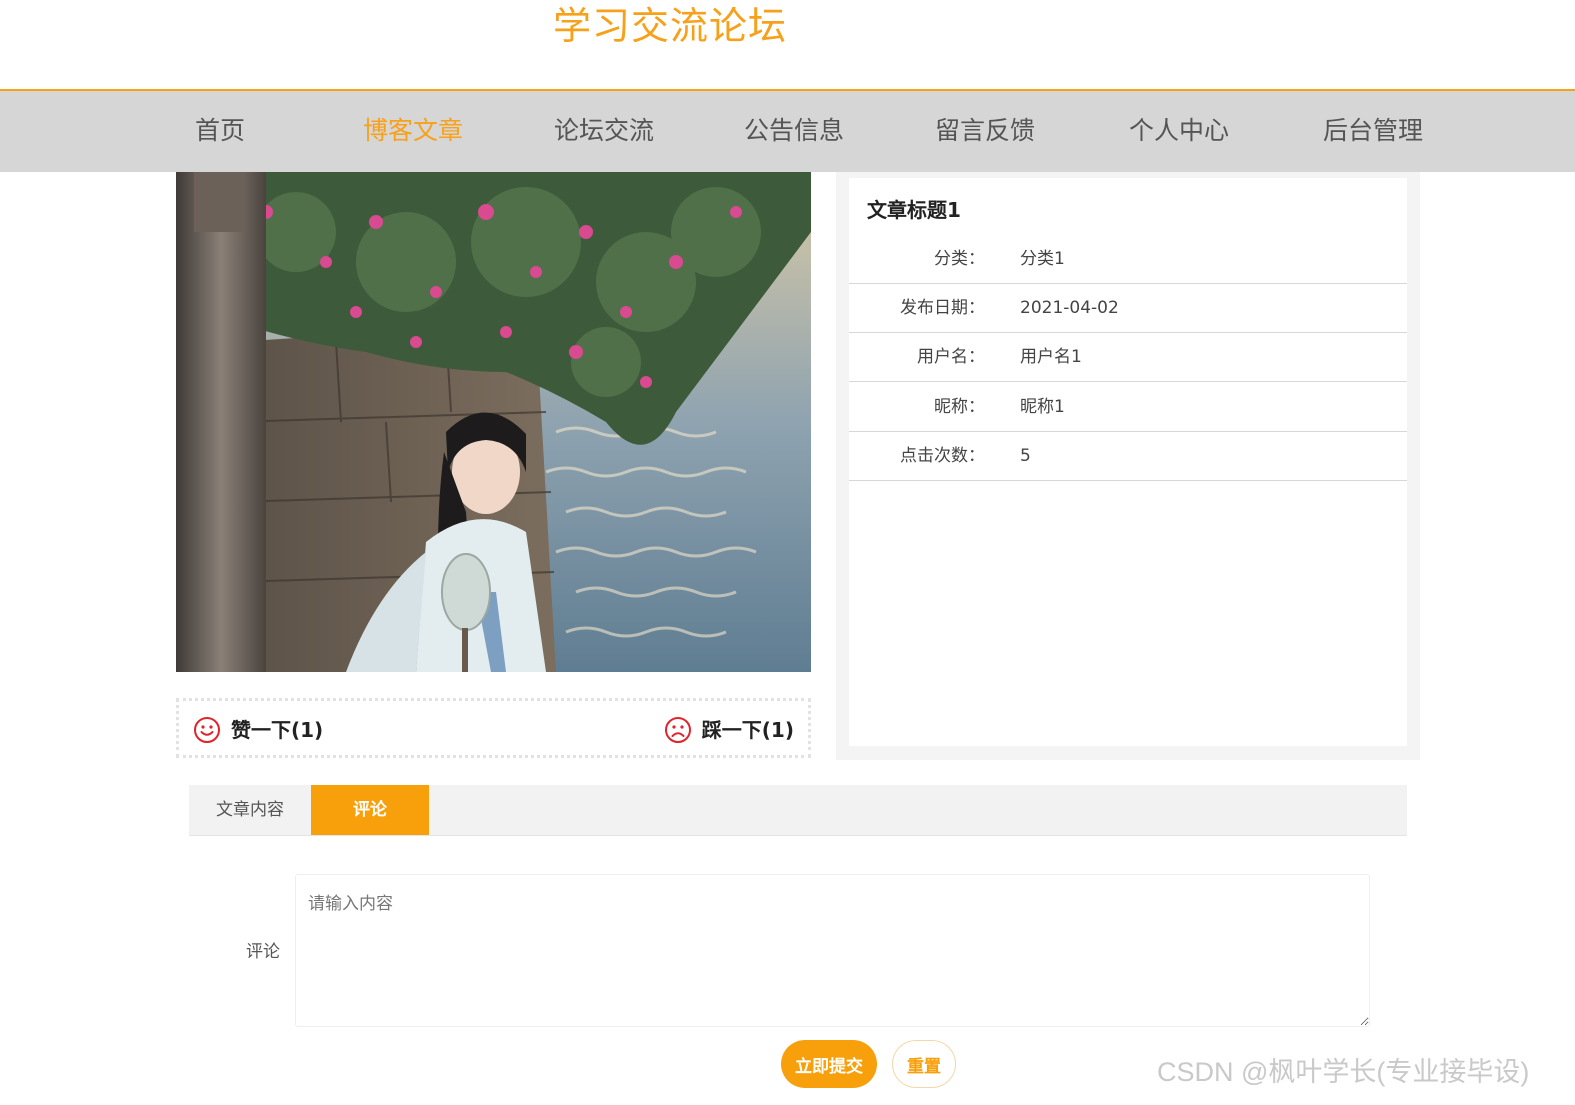 This screenshot has height=1105, width=1575. I want to click on tab-article-content: 文章内容, so click(250, 810).